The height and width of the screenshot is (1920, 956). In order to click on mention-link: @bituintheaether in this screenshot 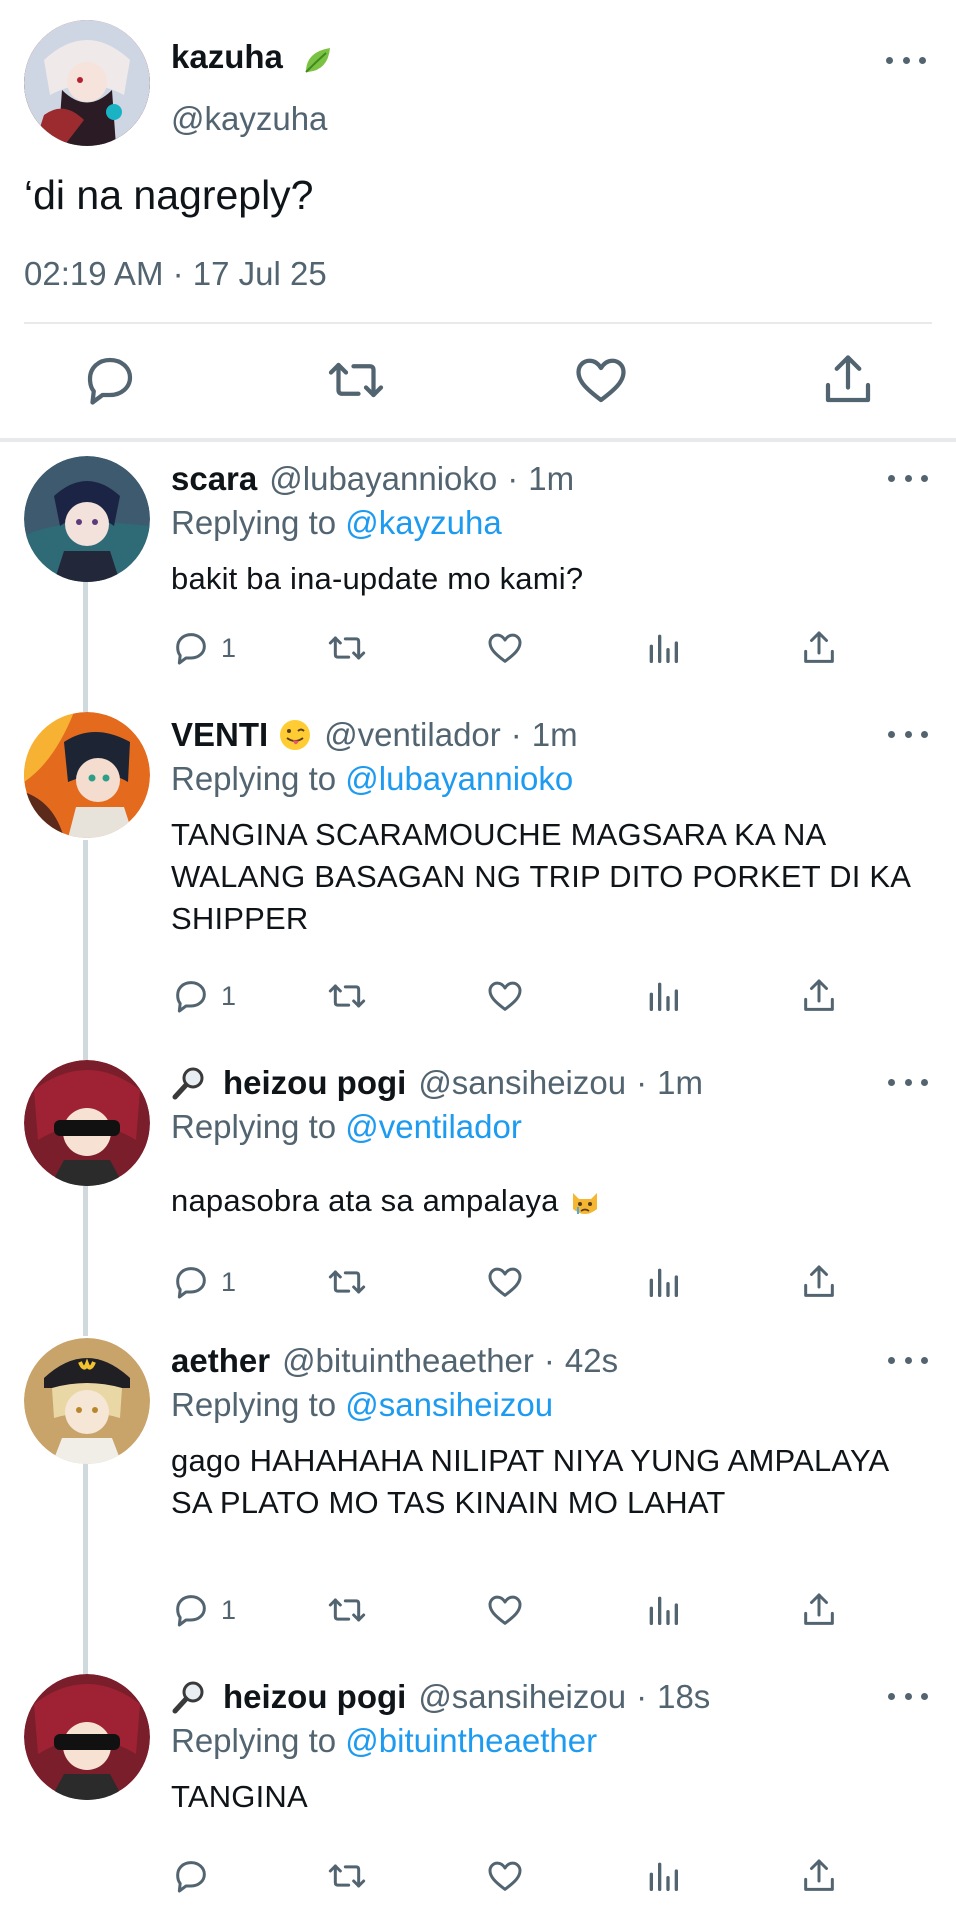, I will do `click(471, 1740)`.